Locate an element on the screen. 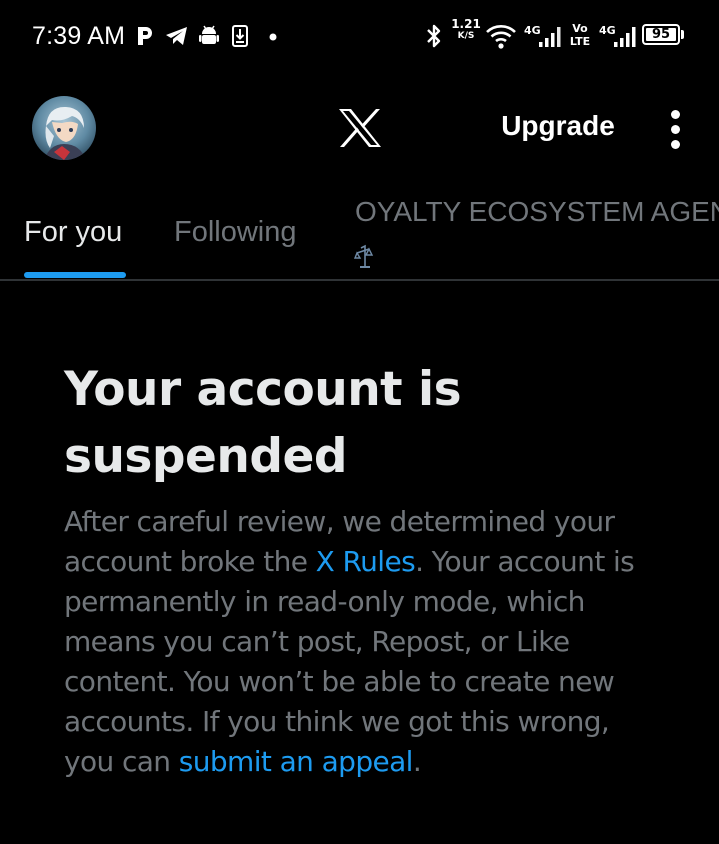  volte-badge: Vo LTE is located at coordinates (580, 35).